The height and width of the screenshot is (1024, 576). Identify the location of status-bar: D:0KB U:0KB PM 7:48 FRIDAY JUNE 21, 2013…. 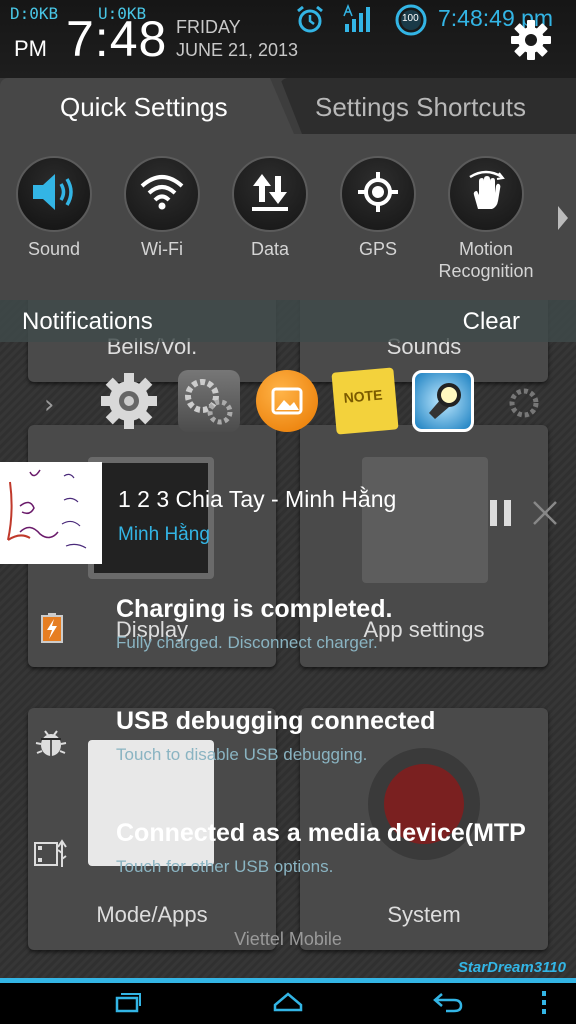
(288, 39).